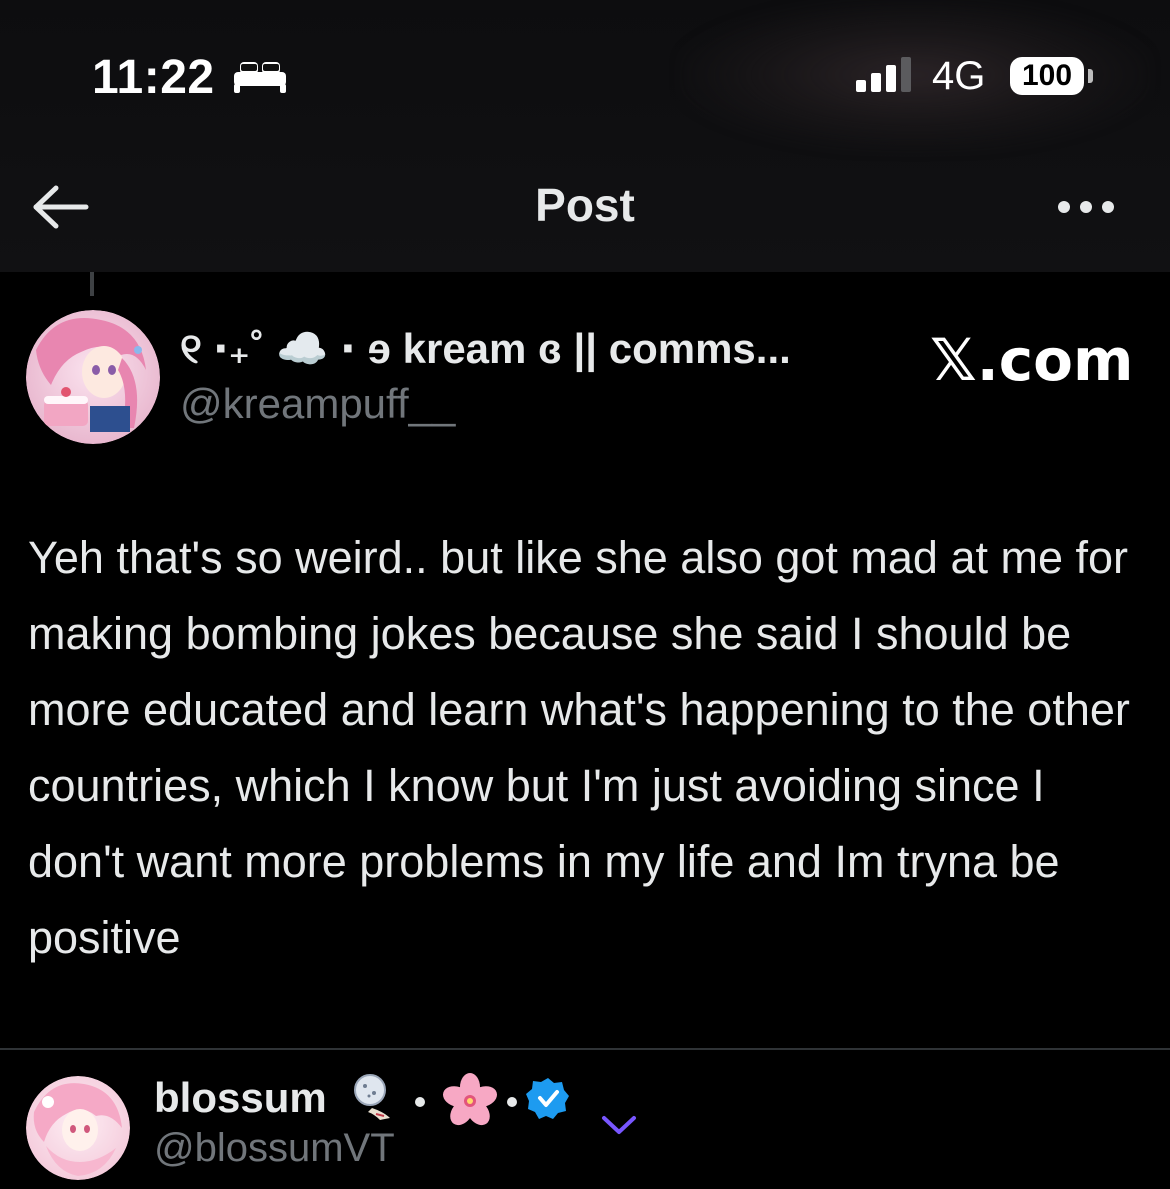  Describe the element at coordinates (470, 1099) in the screenshot. I see `cherry-blossom-icon` at that location.